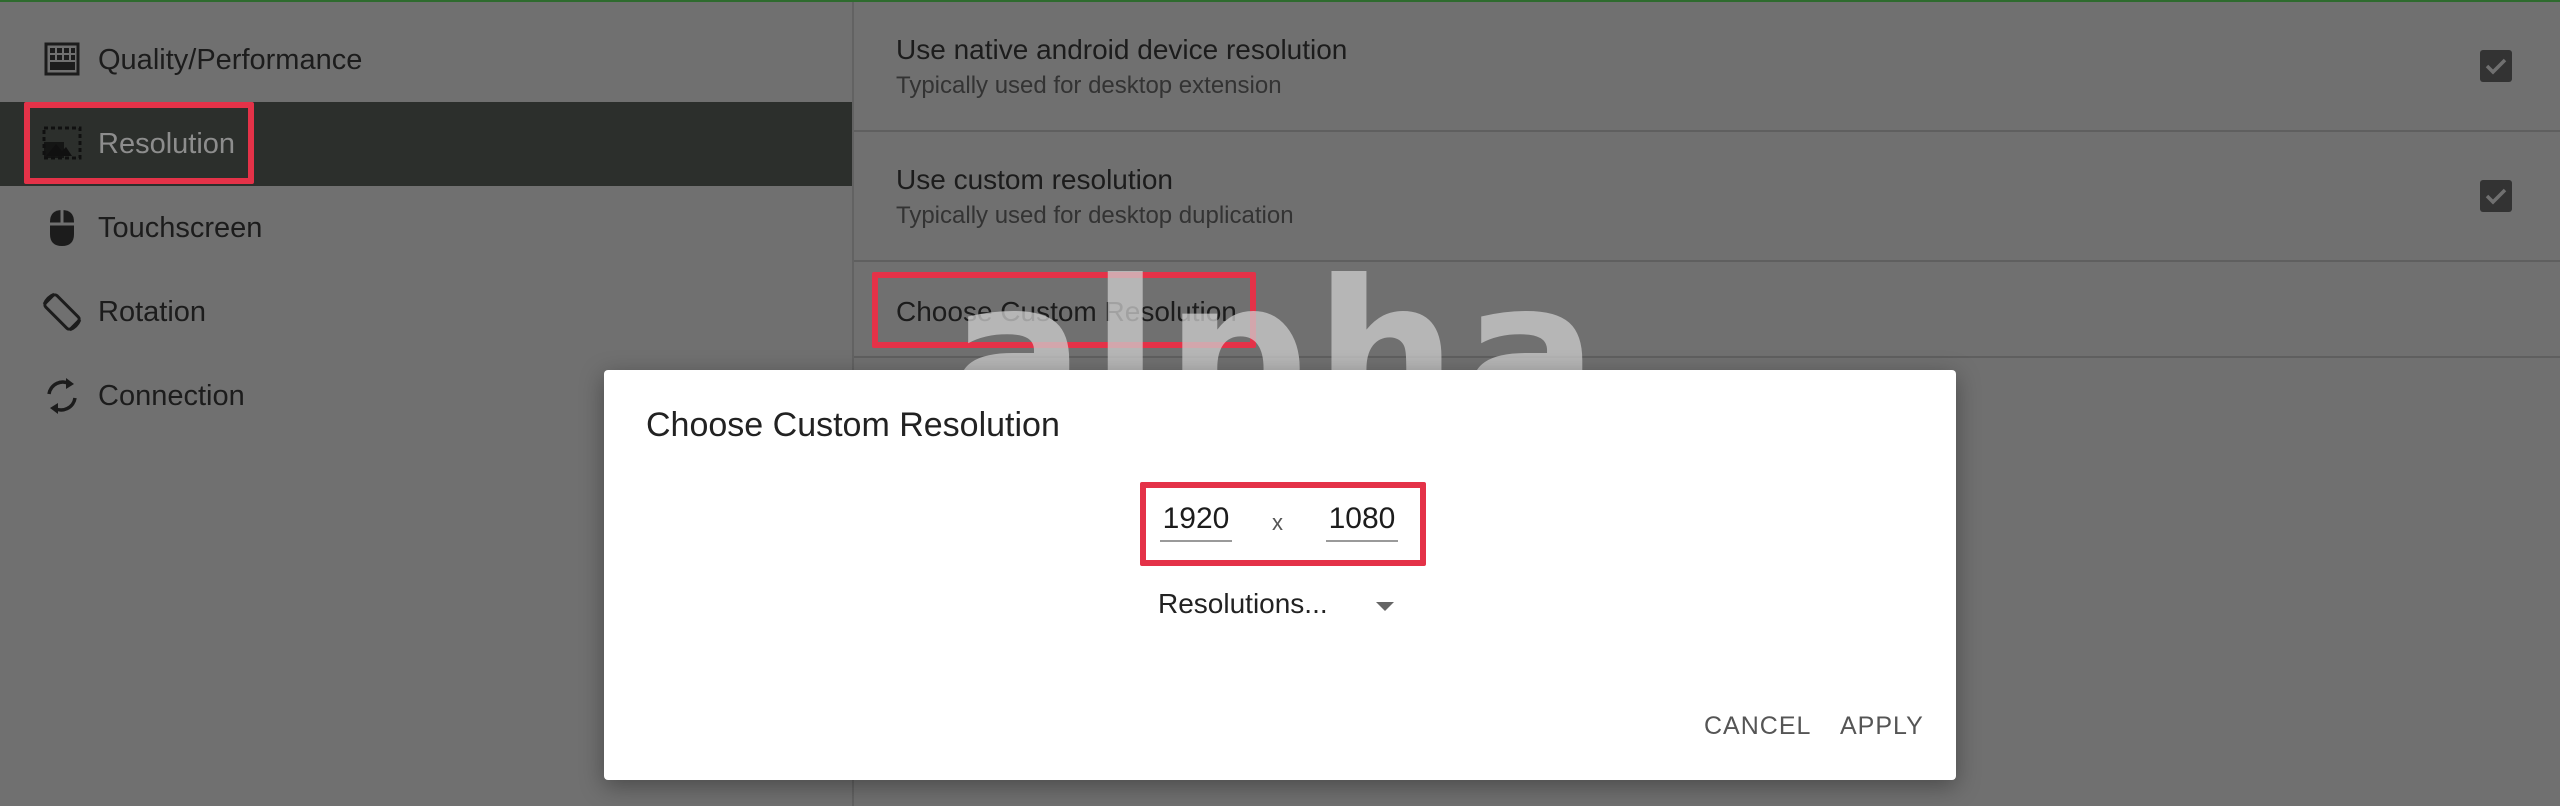 This screenshot has width=2560, height=806. What do you see at coordinates (152, 311) in the screenshot?
I see `sidebar-item-label: Rotation` at bounding box center [152, 311].